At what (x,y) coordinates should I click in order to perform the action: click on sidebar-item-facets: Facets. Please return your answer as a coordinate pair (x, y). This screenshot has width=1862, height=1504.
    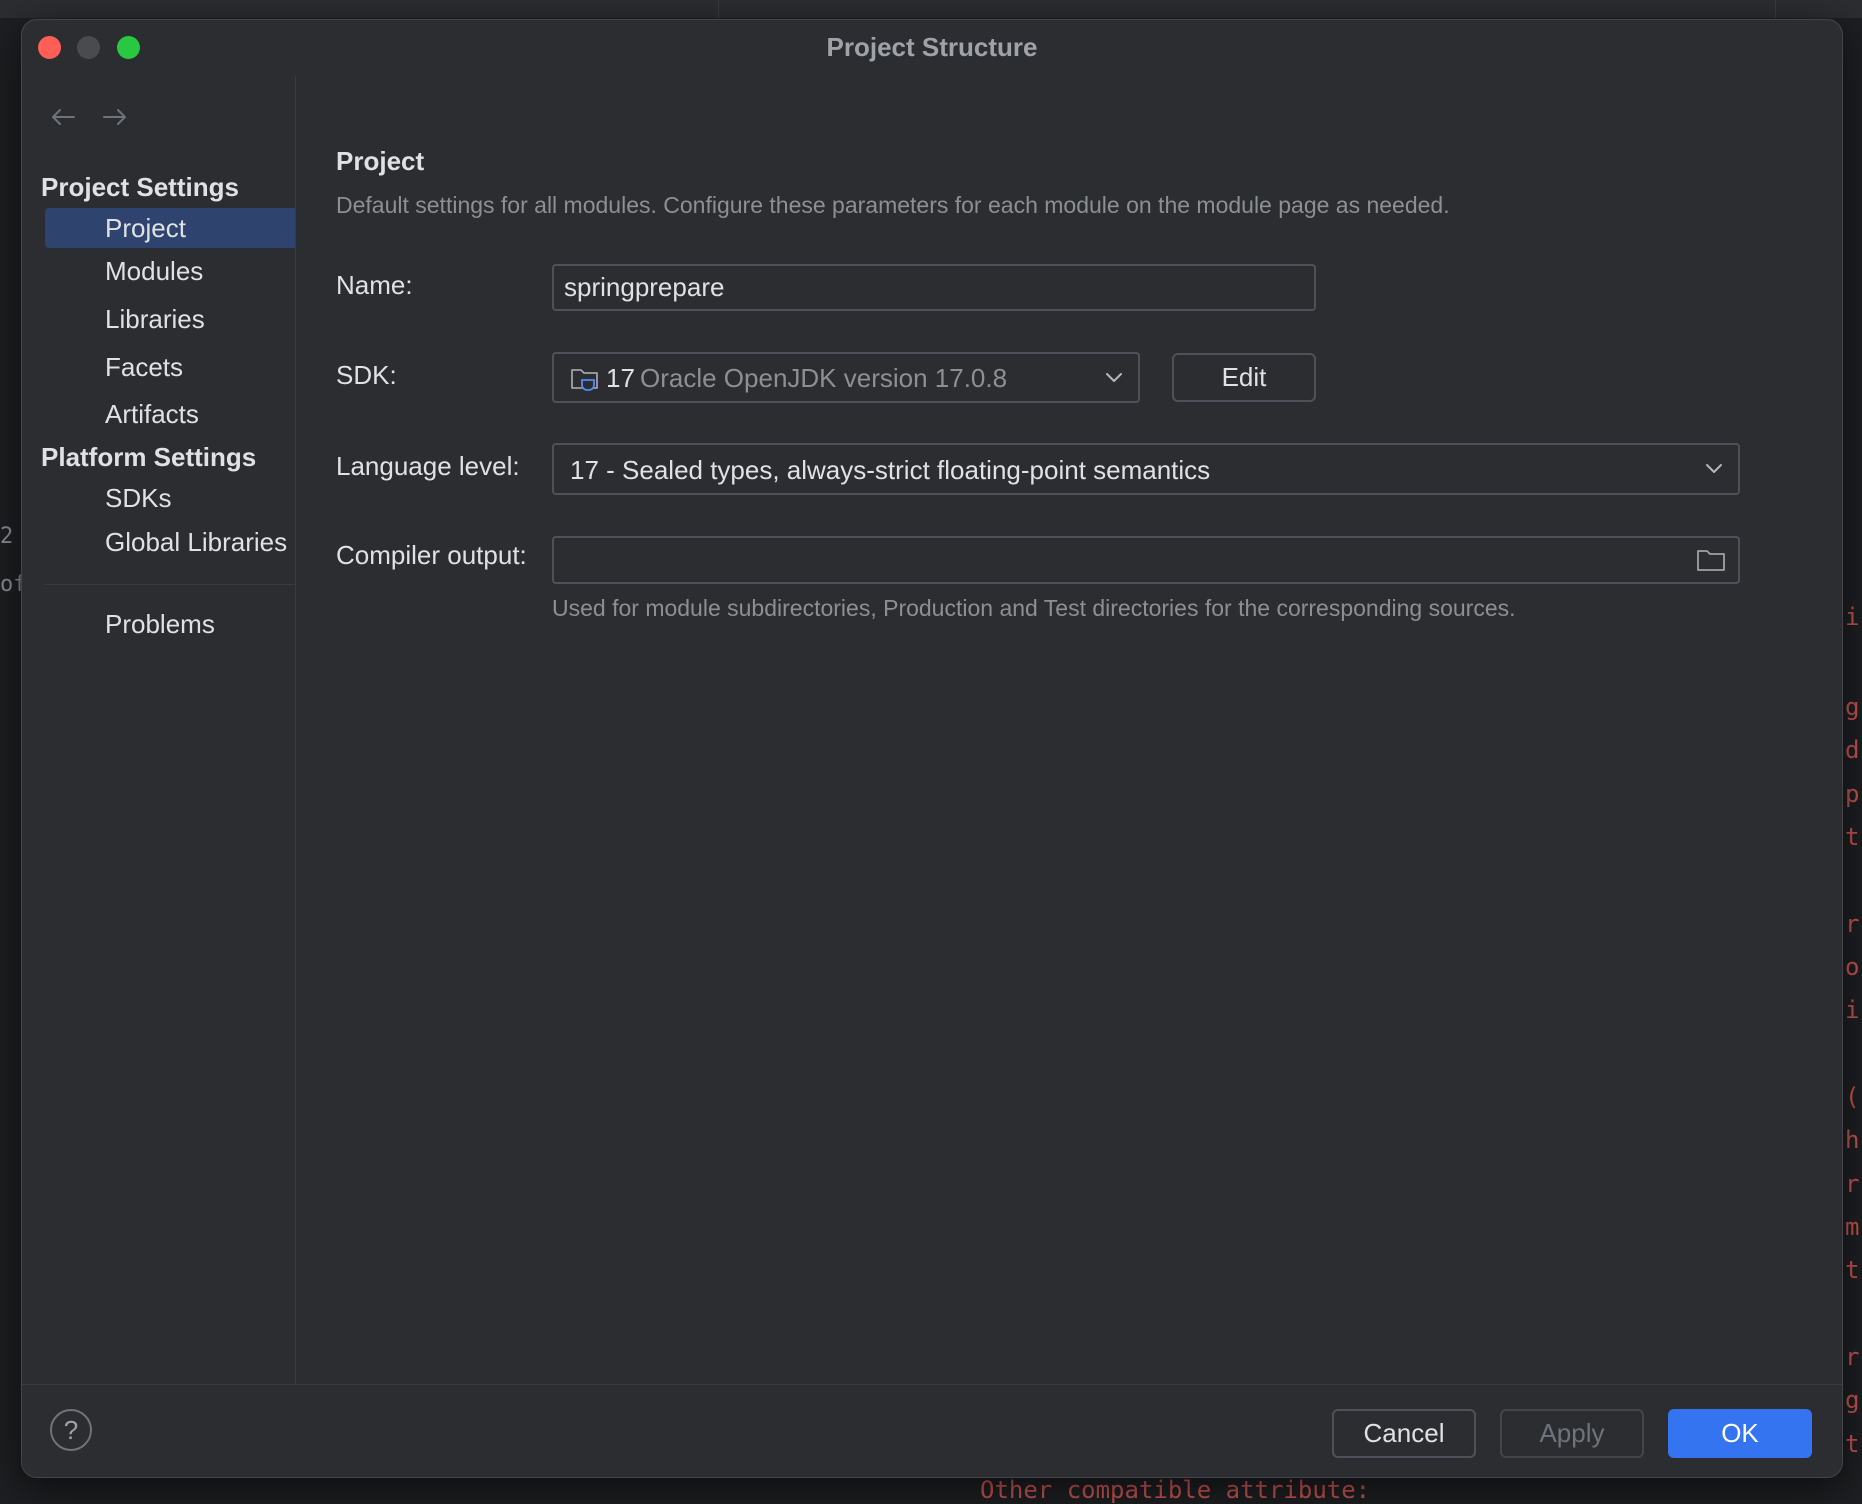
    Looking at the image, I should click on (170, 367).